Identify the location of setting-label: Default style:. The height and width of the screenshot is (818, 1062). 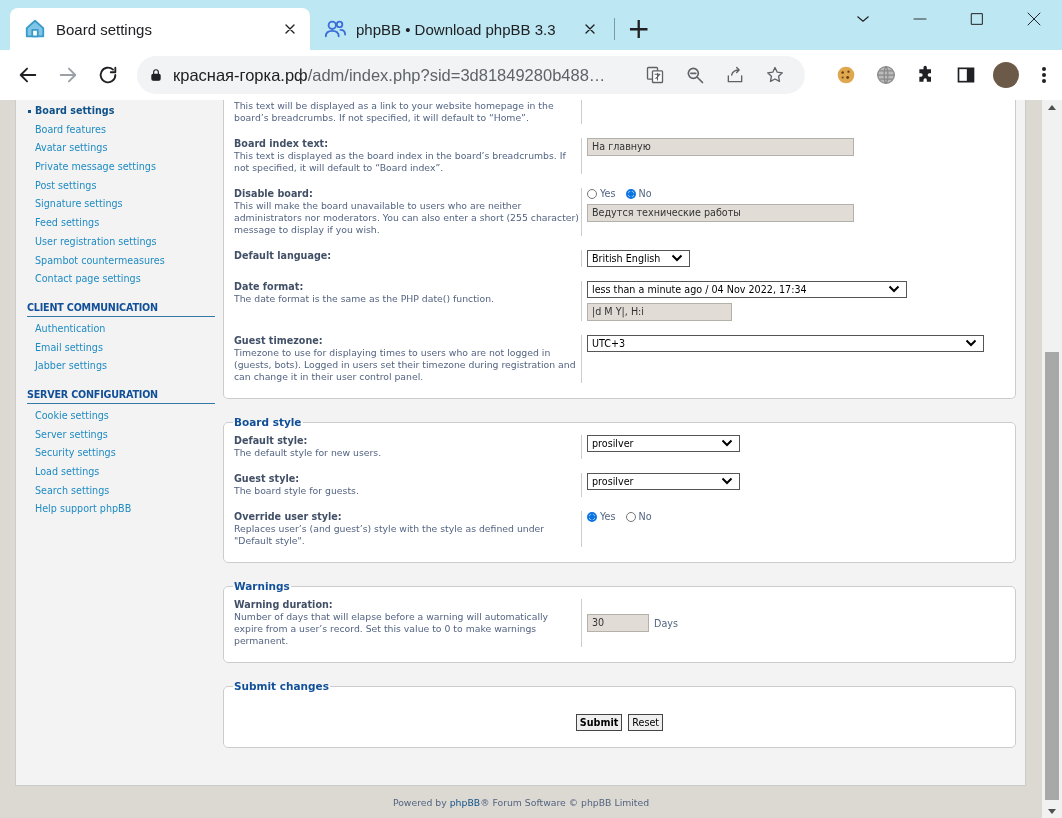
(271, 441).